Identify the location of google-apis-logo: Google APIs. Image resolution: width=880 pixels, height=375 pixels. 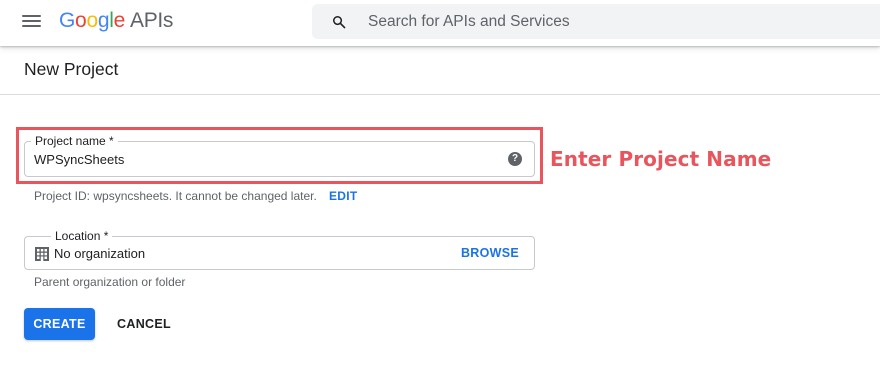
(116, 21).